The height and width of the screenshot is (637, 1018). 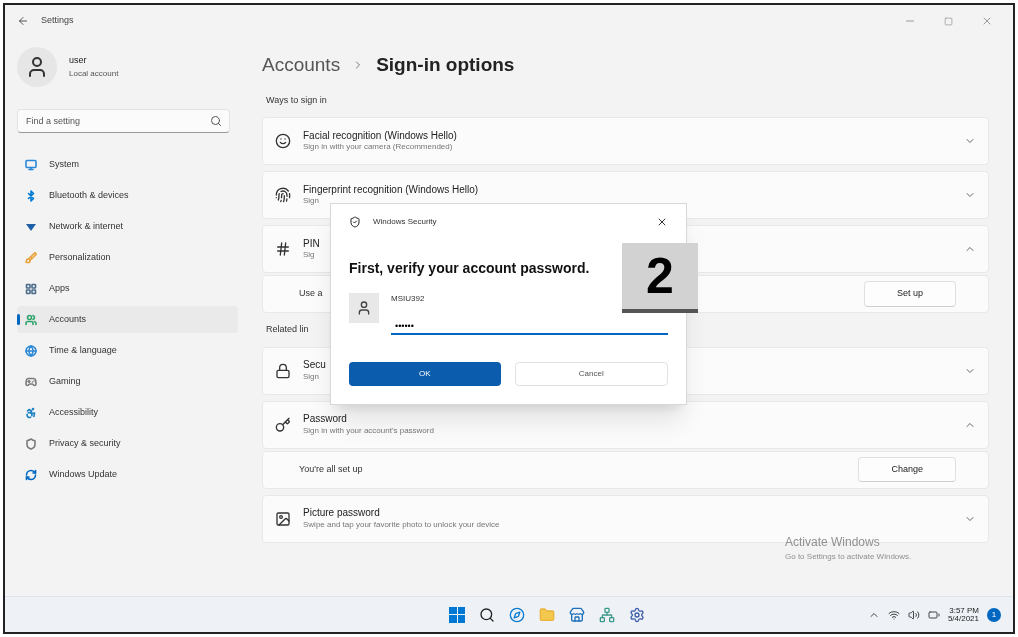 What do you see at coordinates (287, 329) in the screenshot?
I see `section-label: Related lin` at bounding box center [287, 329].